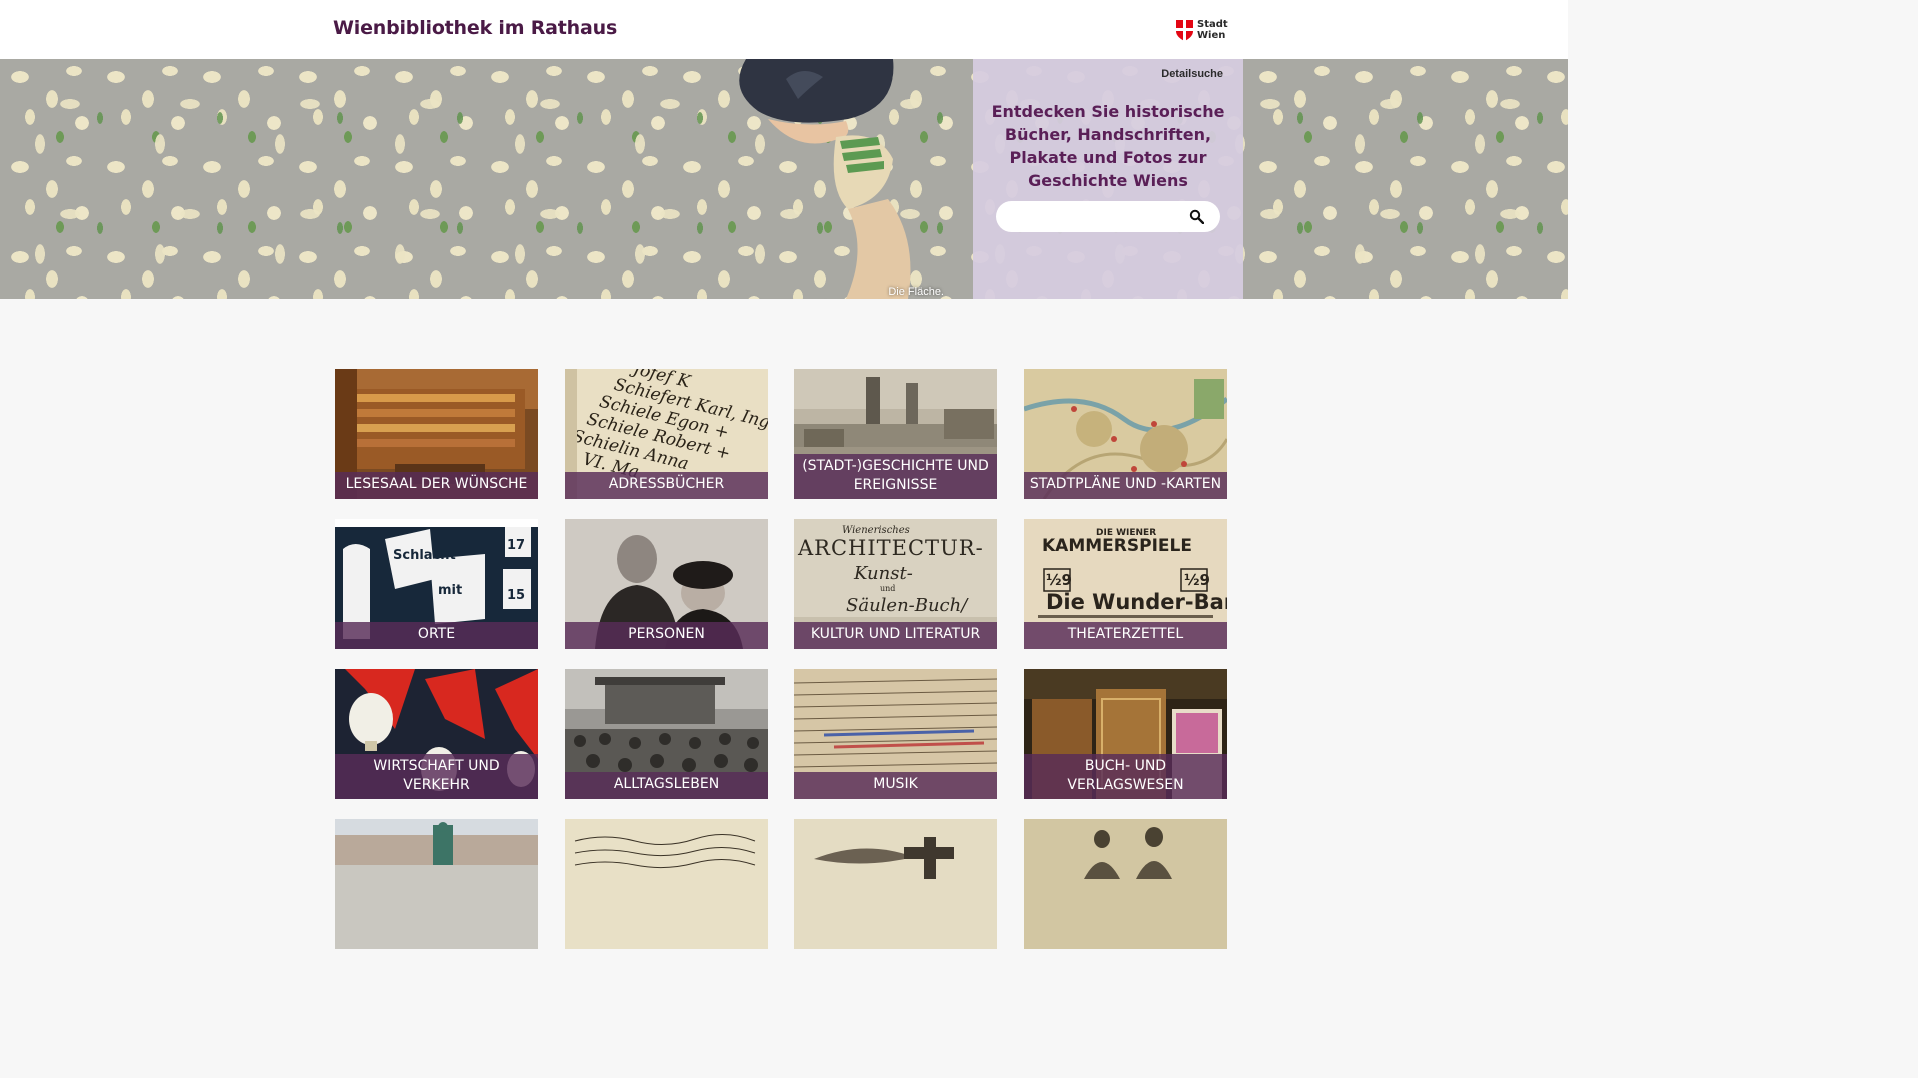 Image resolution: width=1918 pixels, height=1078 pixels. Describe the element at coordinates (436, 485) in the screenshot. I see `tile-label: Lesesaal der Wünsche` at that location.